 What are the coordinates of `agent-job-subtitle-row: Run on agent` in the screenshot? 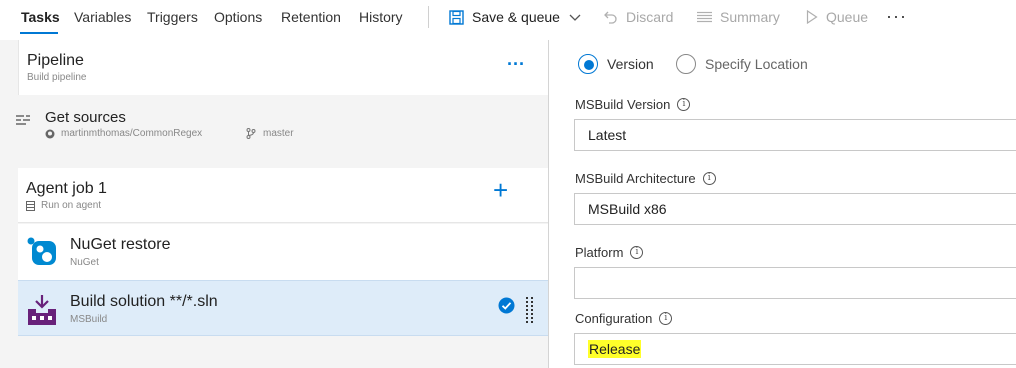 It's located at (63, 205).